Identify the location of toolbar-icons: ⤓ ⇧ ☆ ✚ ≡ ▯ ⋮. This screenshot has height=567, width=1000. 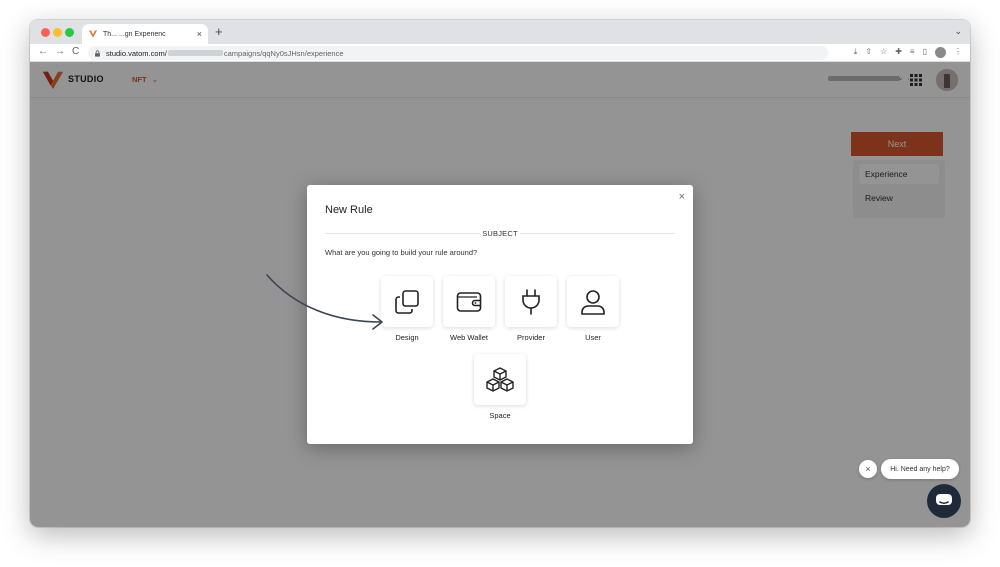
(908, 52).